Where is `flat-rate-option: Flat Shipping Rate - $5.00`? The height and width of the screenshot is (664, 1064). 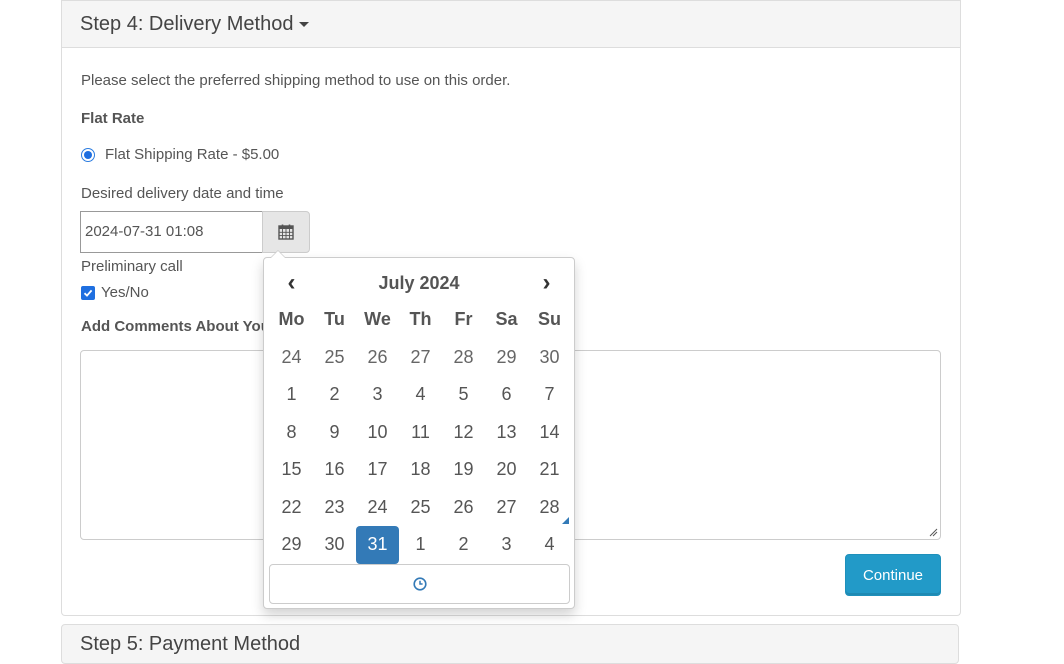
flat-rate-option: Flat Shipping Rate - $5.00 is located at coordinates (180, 154).